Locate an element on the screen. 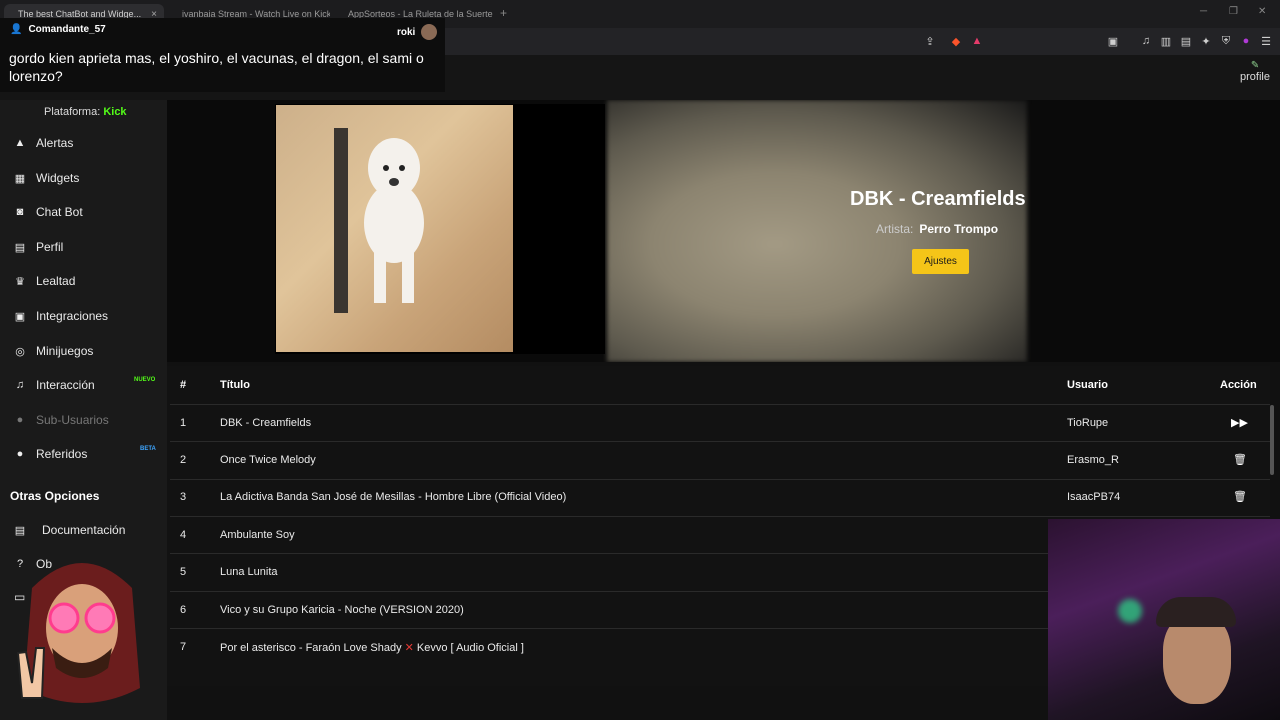 Image resolution: width=1280 pixels, height=720 pixels. webcam-overlay is located at coordinates (1164, 619).